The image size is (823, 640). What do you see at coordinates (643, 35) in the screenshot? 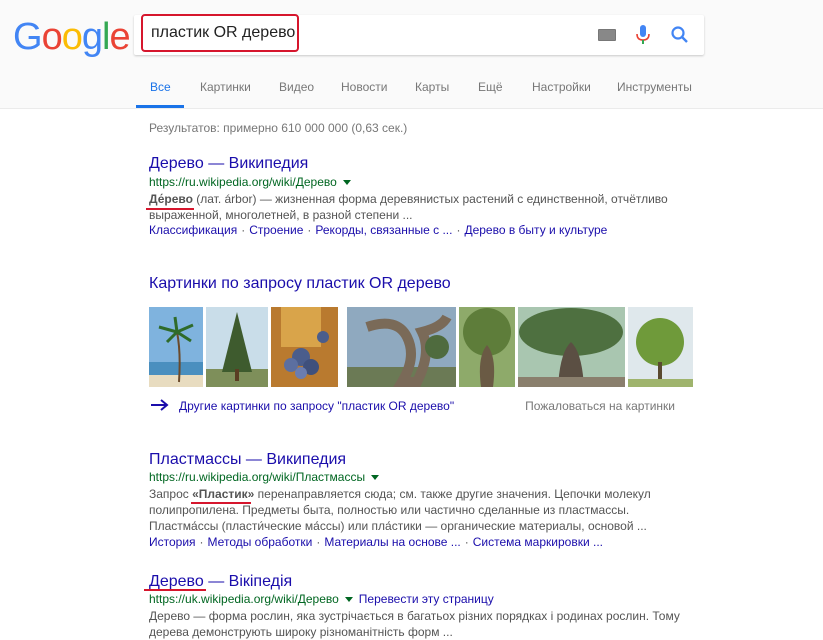
I see `microphone-icon` at bounding box center [643, 35].